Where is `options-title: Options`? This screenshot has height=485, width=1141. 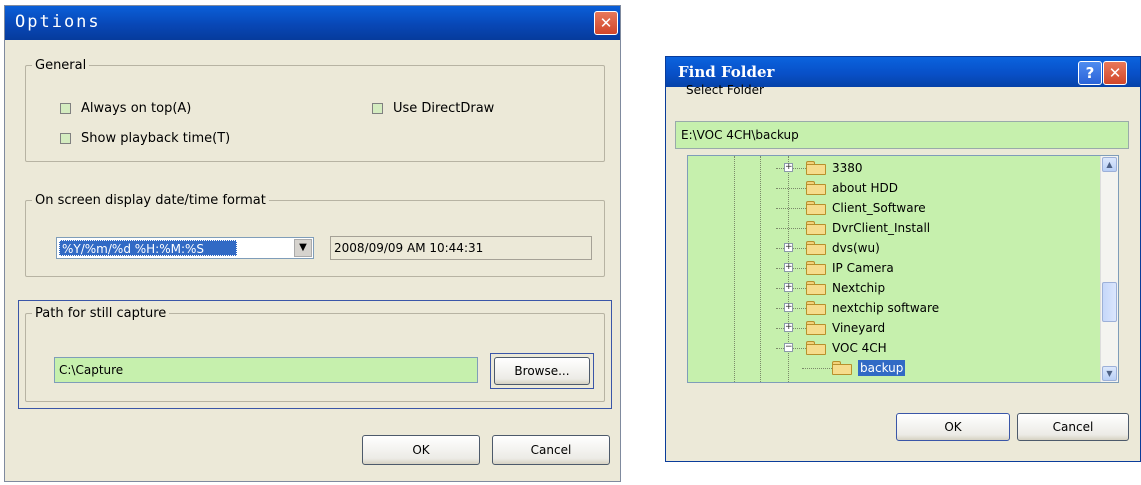
options-title: Options is located at coordinates (58, 22).